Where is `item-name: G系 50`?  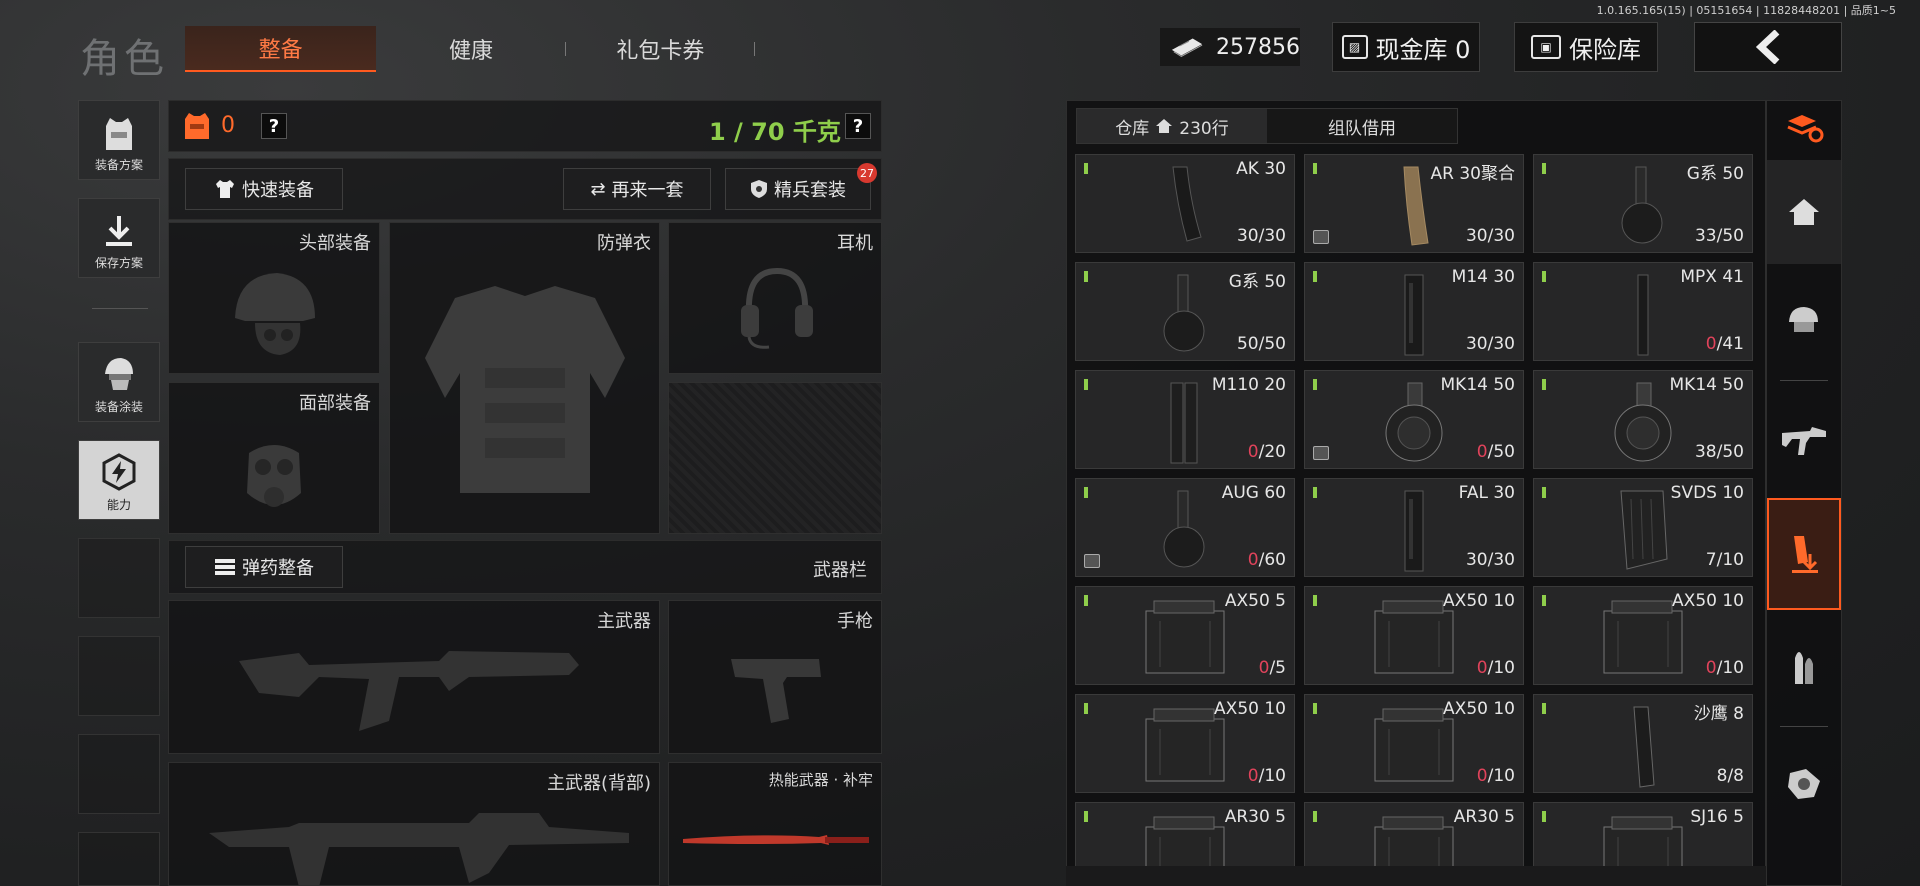 item-name: G系 50 is located at coordinates (1715, 174).